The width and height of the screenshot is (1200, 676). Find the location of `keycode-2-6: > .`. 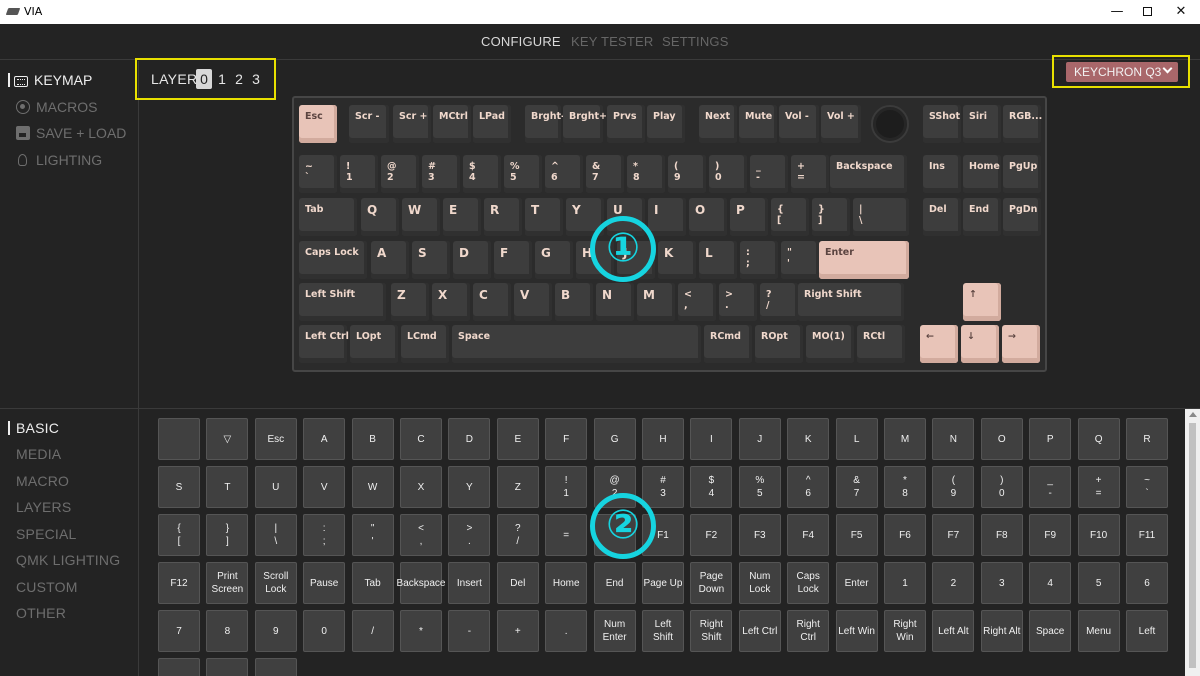

keycode-2-6: > . is located at coordinates (469, 535).